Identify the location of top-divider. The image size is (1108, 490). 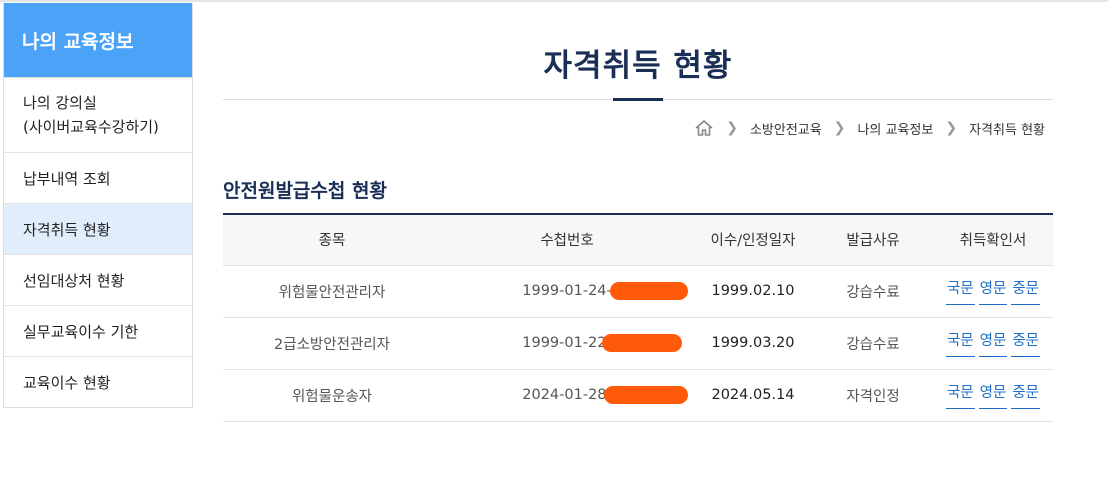
(554, 1).